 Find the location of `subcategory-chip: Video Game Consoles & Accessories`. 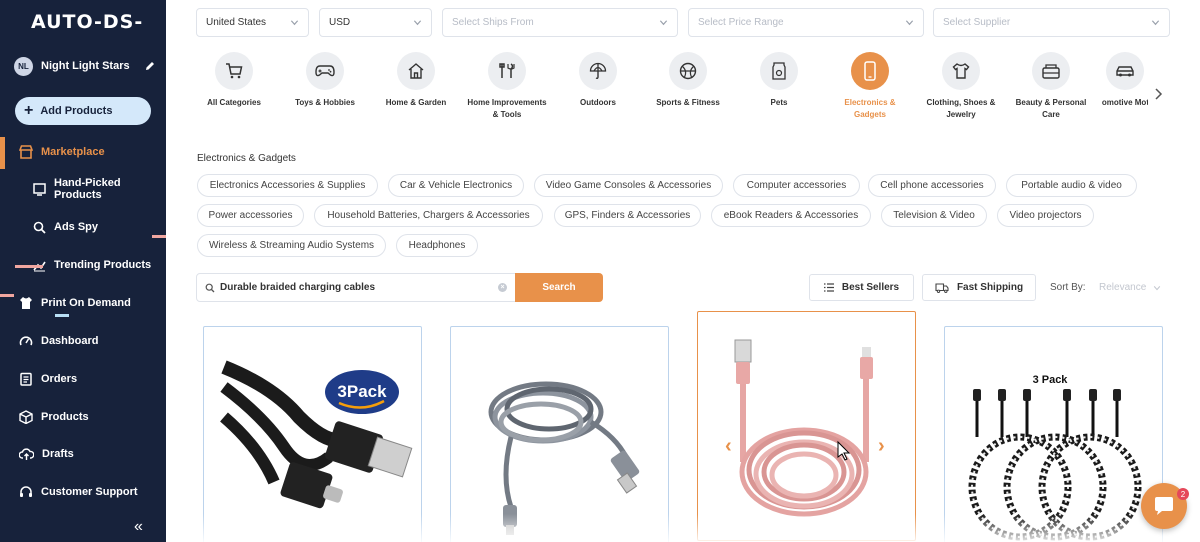

subcategory-chip: Video Game Consoles & Accessories is located at coordinates (628, 185).